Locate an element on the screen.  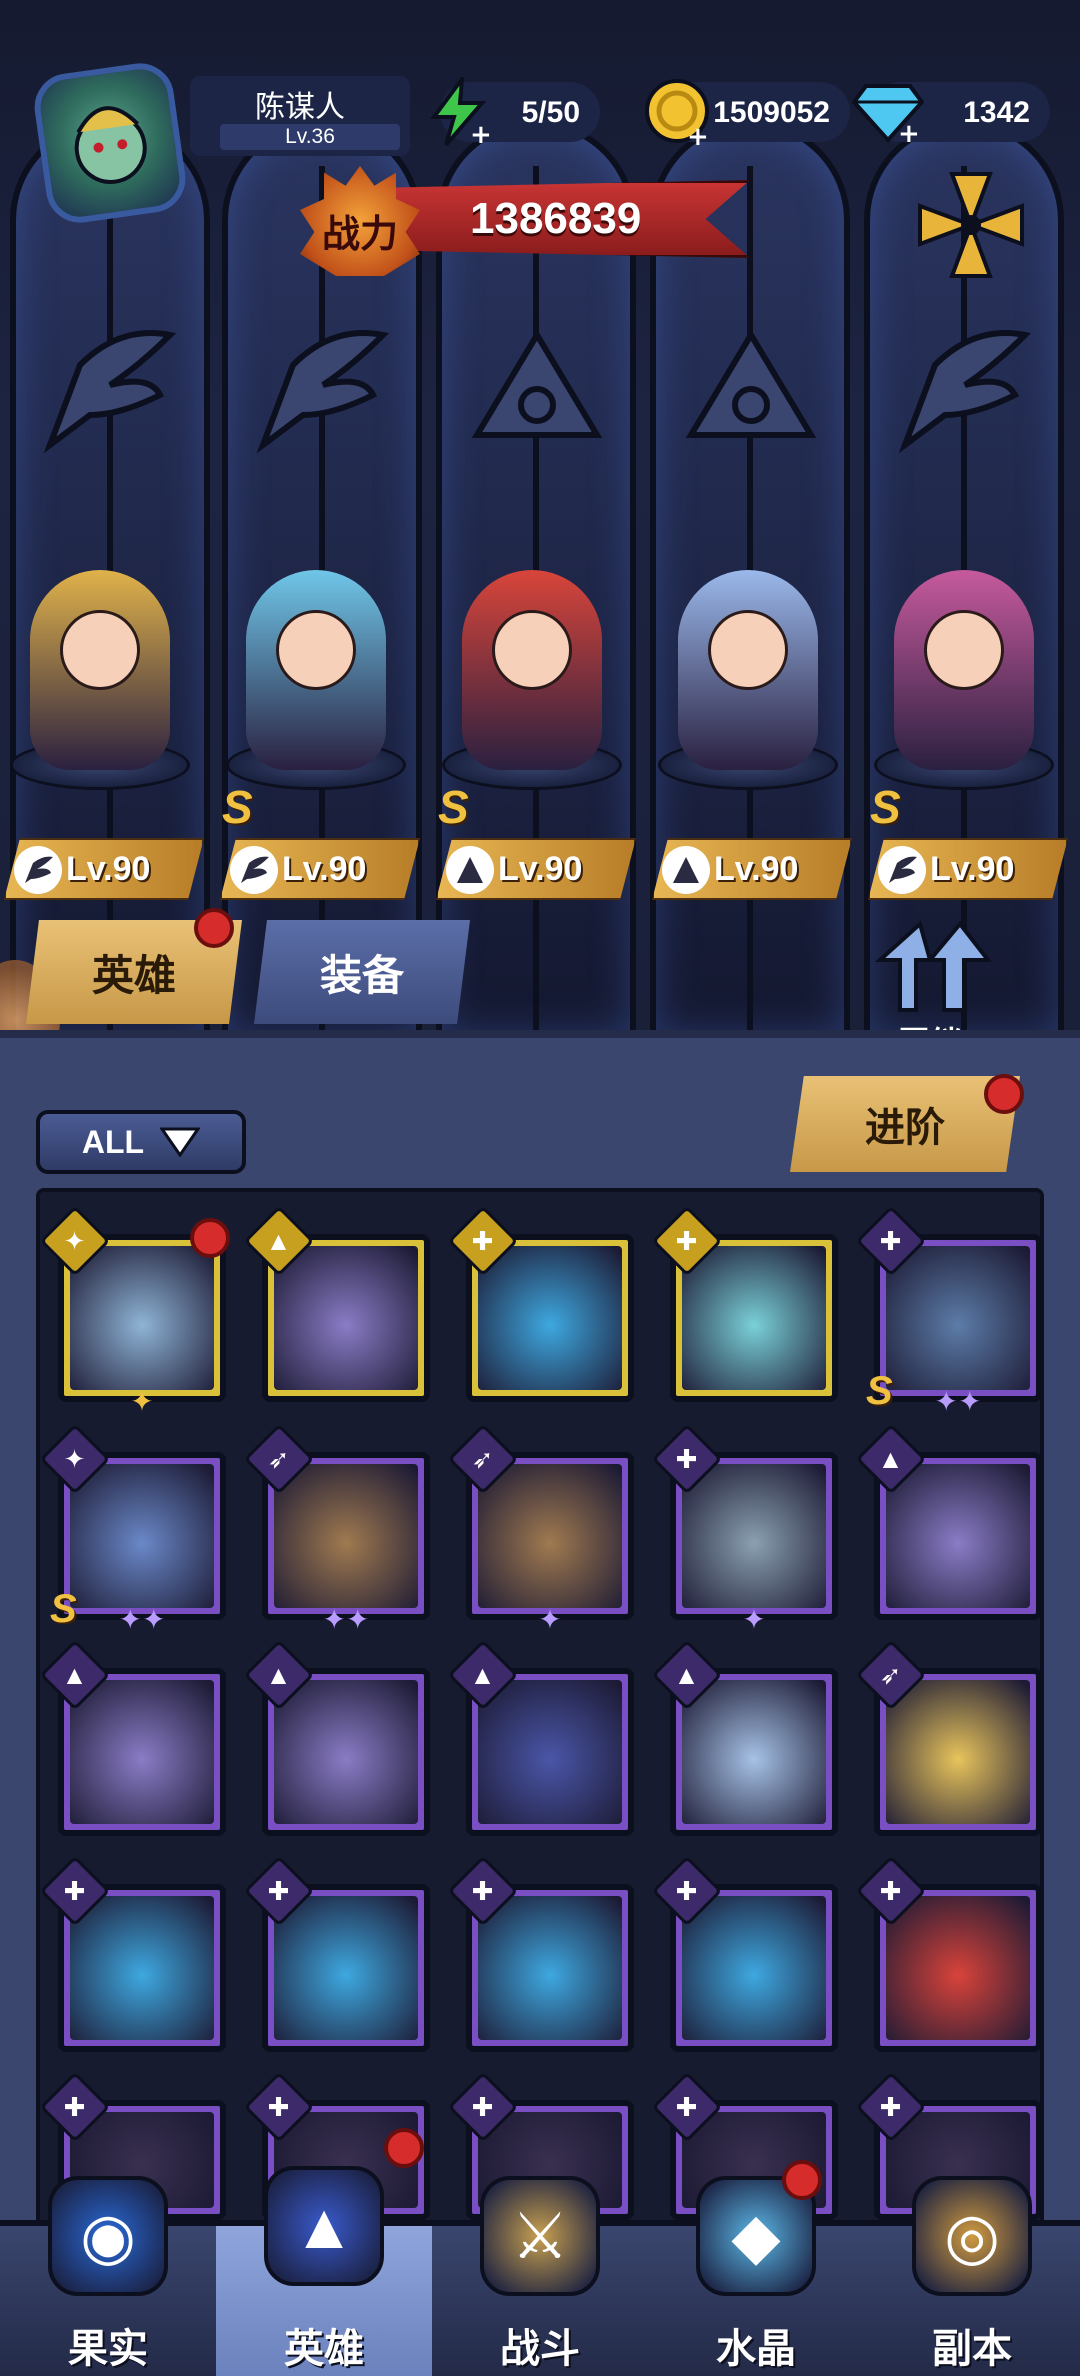
class-glyph: ➶ is located at coordinates (483, 1458).